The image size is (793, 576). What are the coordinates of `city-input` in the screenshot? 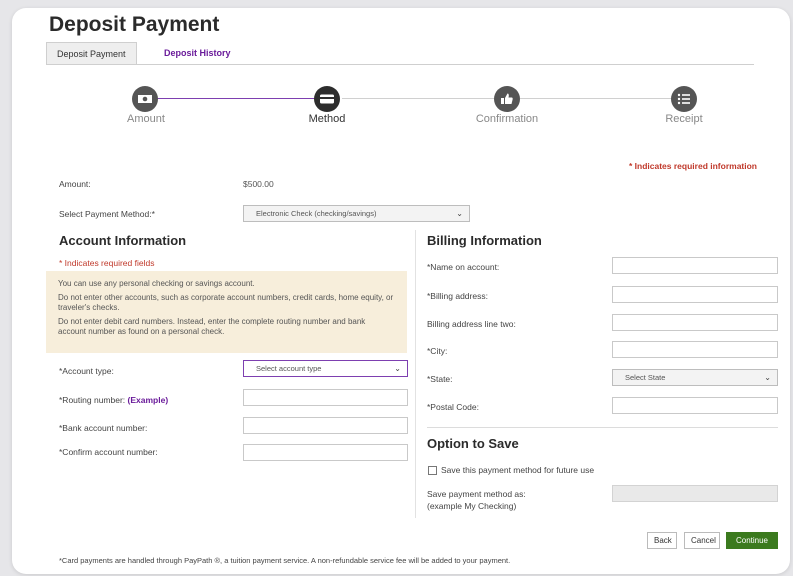 It's located at (695, 349).